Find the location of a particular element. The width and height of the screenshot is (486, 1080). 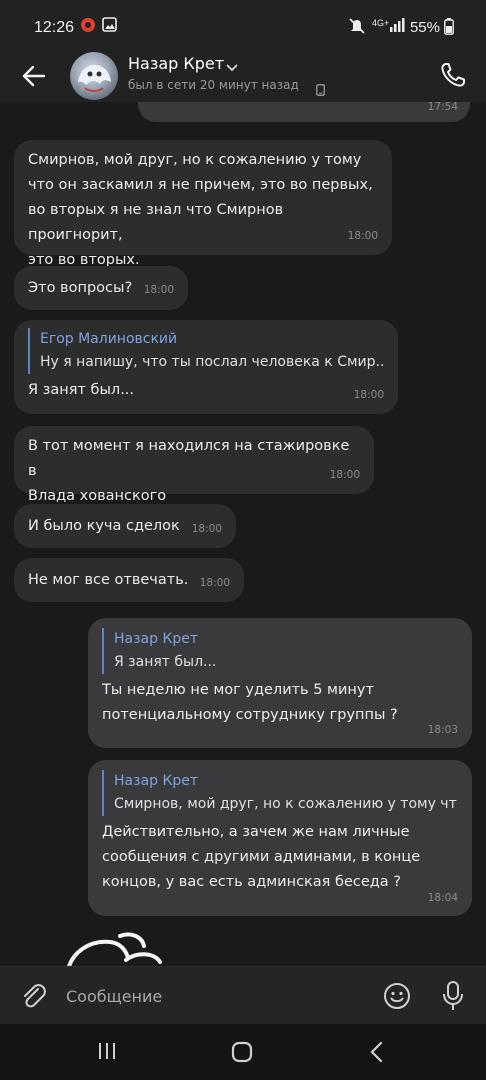

message-bubble: И было куча сделок 18:00 is located at coordinates (125, 526).